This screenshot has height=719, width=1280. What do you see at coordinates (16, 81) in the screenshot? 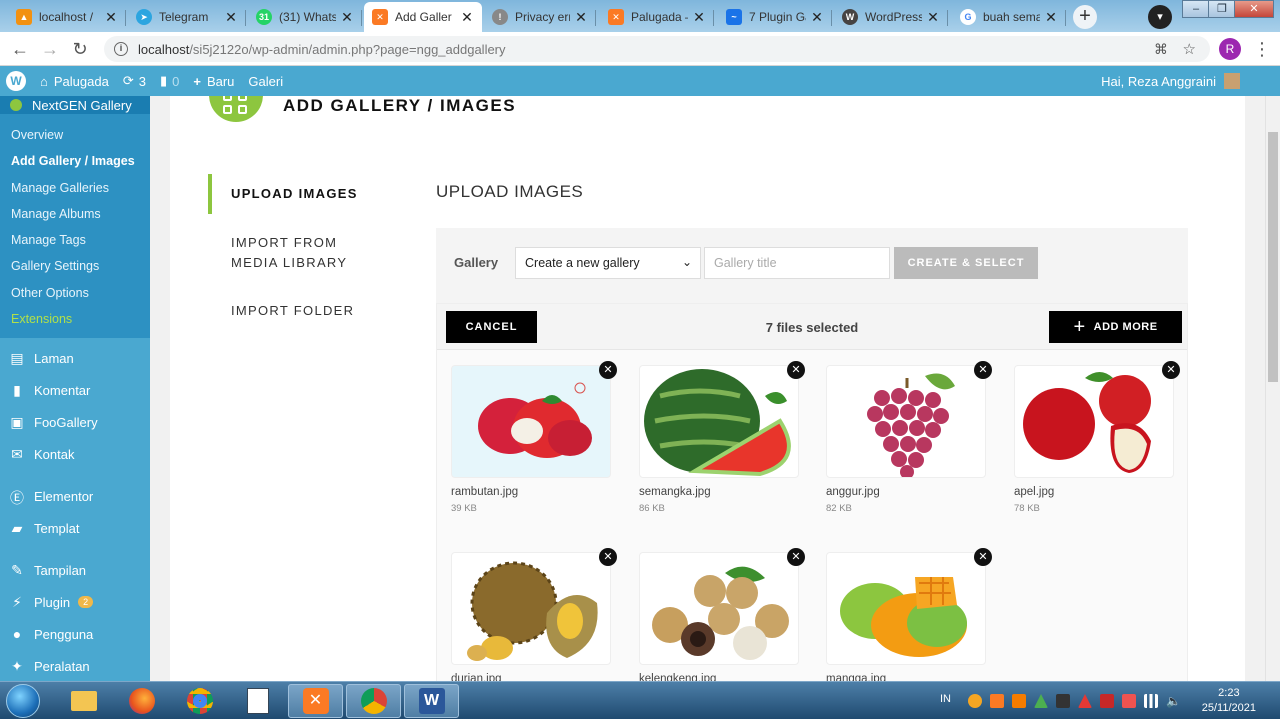
I see `wordpress-logo-icon: W` at bounding box center [16, 81].